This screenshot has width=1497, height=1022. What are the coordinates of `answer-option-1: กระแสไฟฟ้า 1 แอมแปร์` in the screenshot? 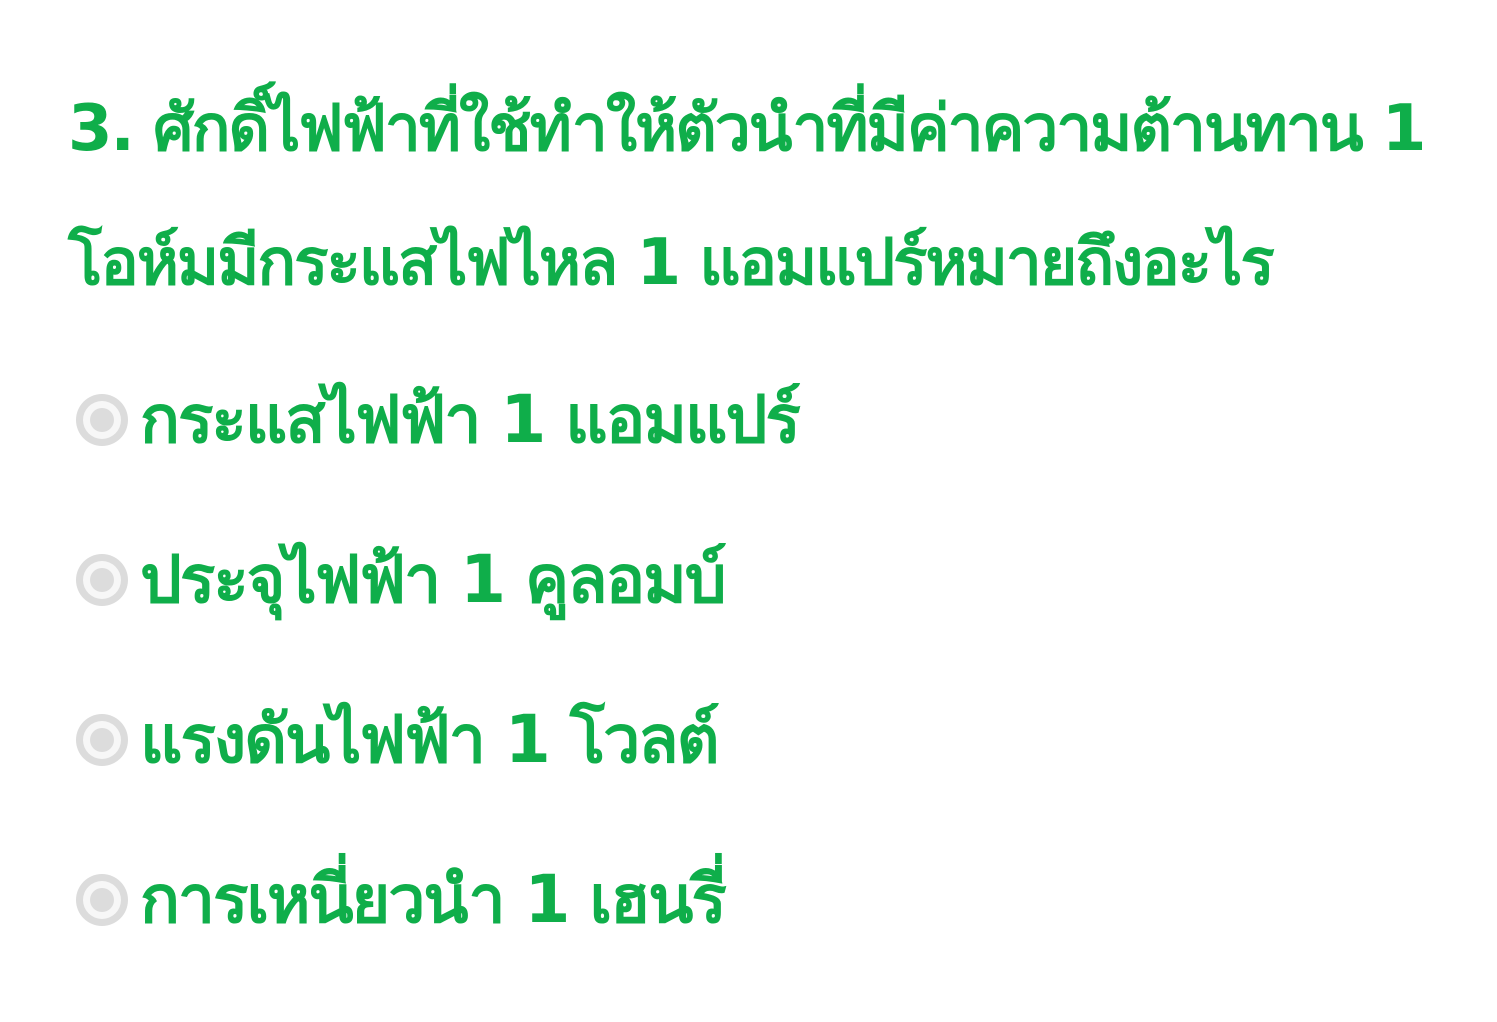 It's located at (766, 420).